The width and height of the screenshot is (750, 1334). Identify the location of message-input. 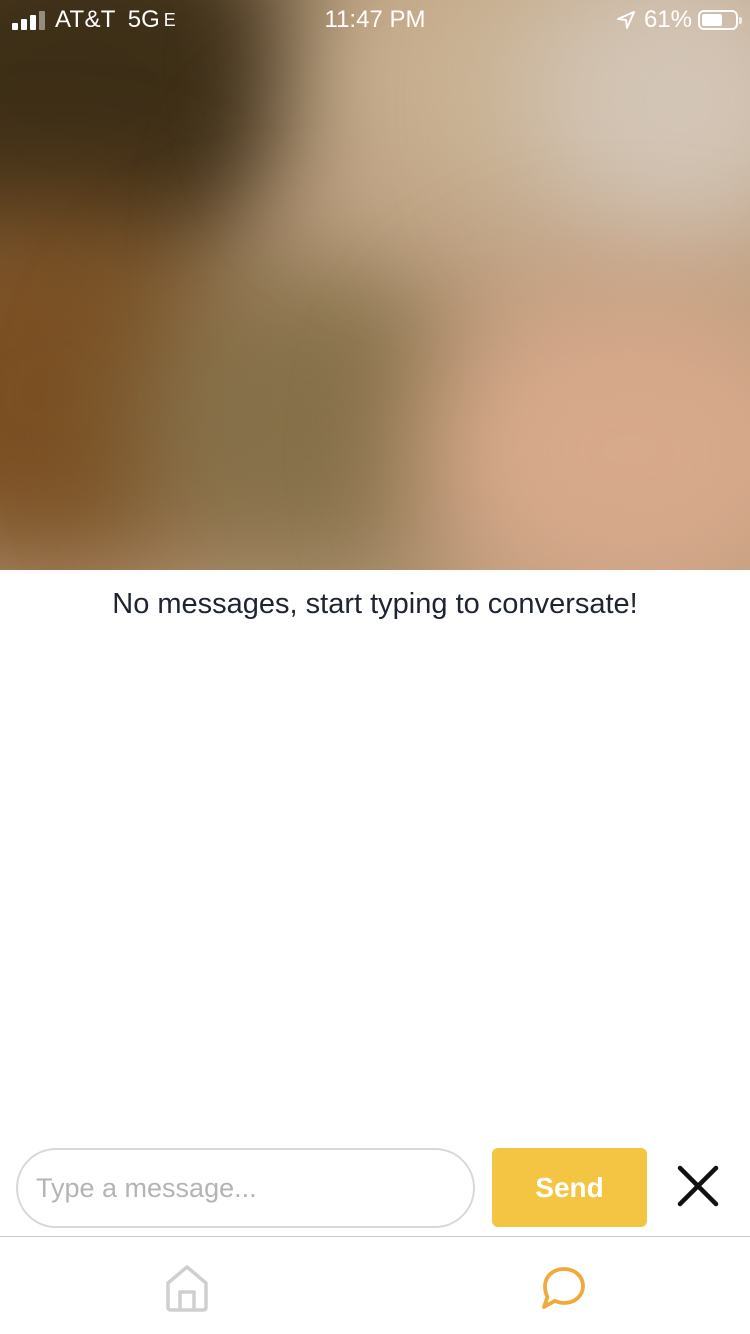
(245, 1188).